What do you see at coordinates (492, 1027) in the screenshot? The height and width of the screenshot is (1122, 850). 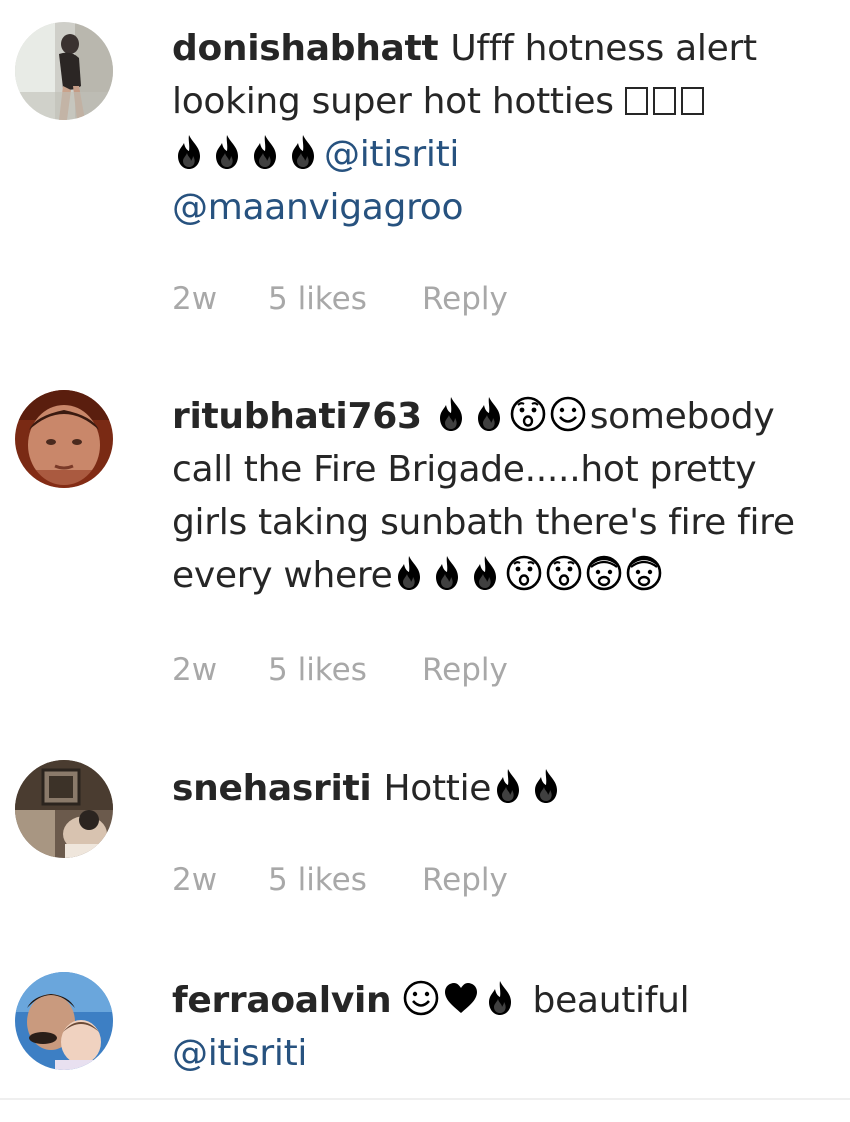 I see `comment-text: ferraoalvin beautiful @itisriti` at bounding box center [492, 1027].